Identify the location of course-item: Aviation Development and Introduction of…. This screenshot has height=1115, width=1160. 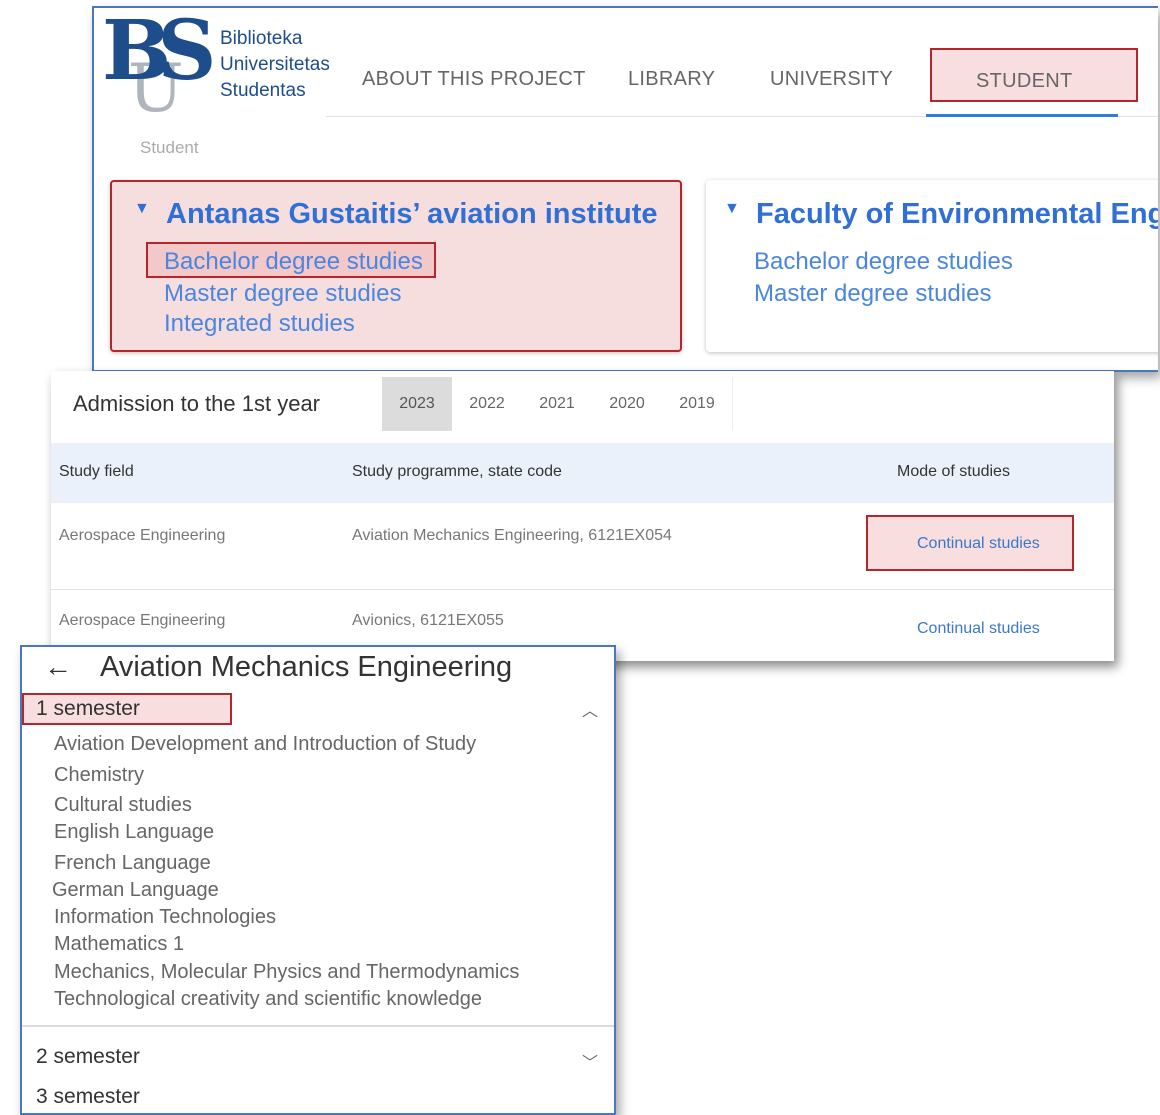
(265, 744).